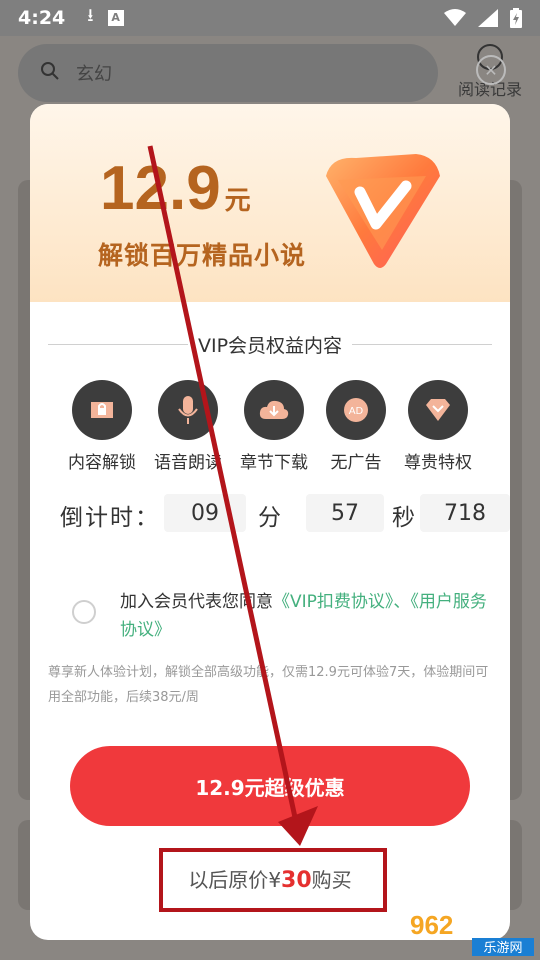 This screenshot has height=960, width=540. Describe the element at coordinates (333, 602) in the screenshot. I see `vip-agreement-link: 《VIP扣费协议》` at that location.